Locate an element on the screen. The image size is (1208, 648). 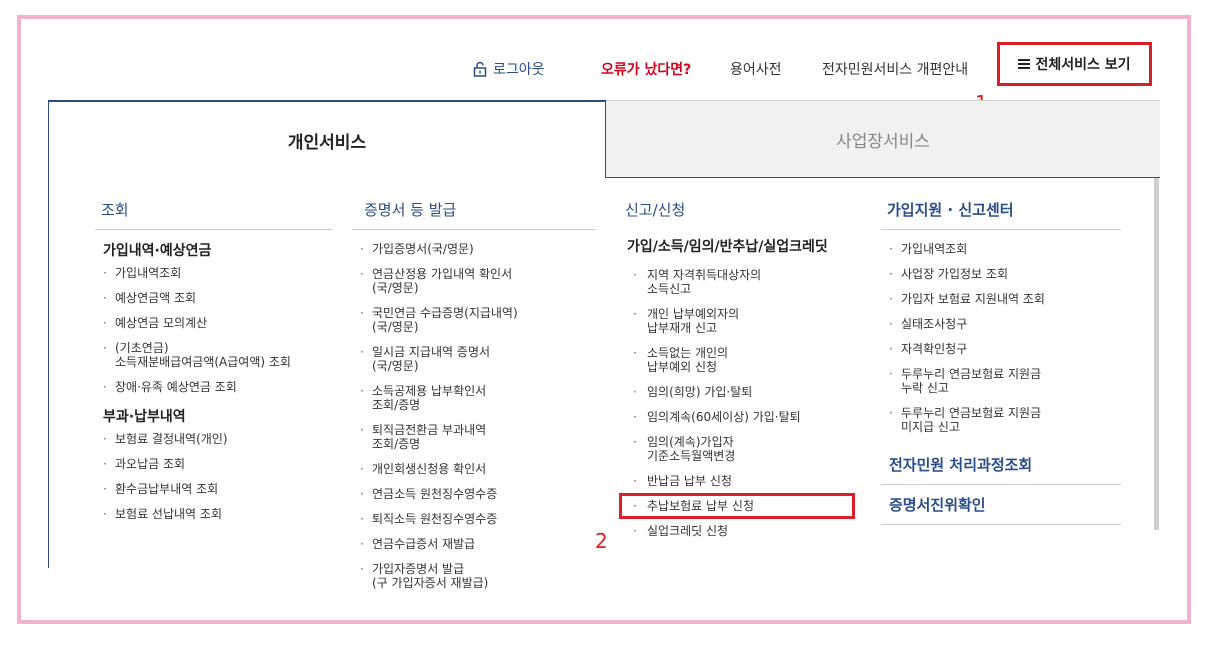
menu-item: 연금수급증서 재발급 is located at coordinates (446, 544).